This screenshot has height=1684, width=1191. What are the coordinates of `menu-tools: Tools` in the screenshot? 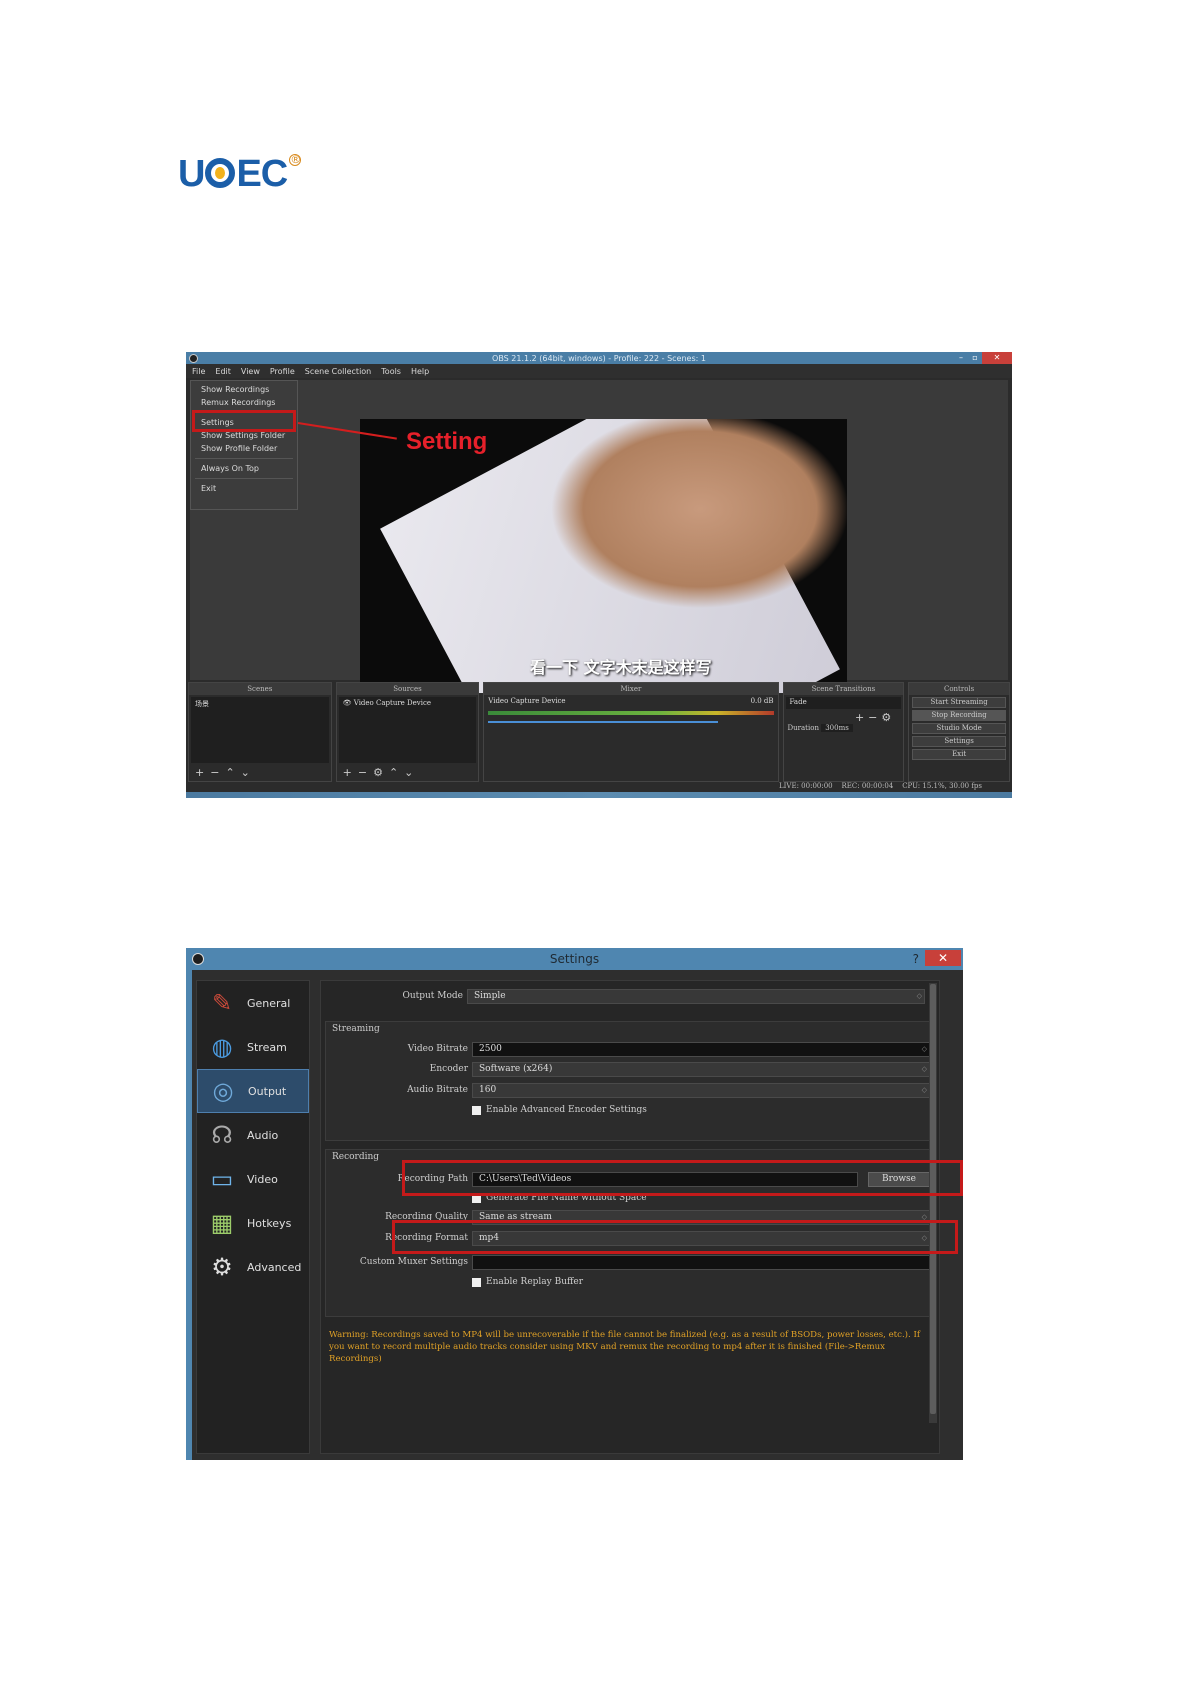 It's located at (391, 371).